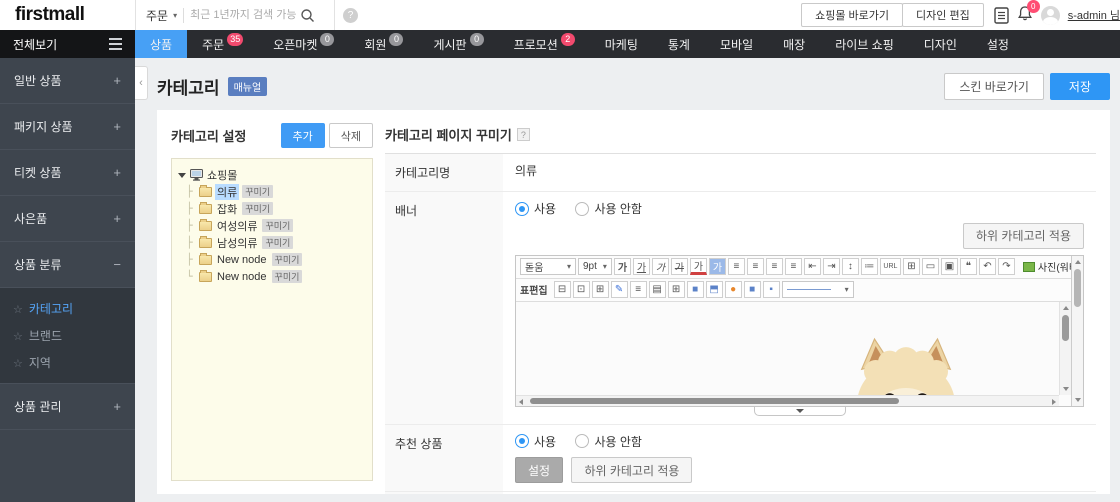 This screenshot has height=502, width=1120. I want to click on sidebar-item: 티켓 상품 +, so click(67, 173).